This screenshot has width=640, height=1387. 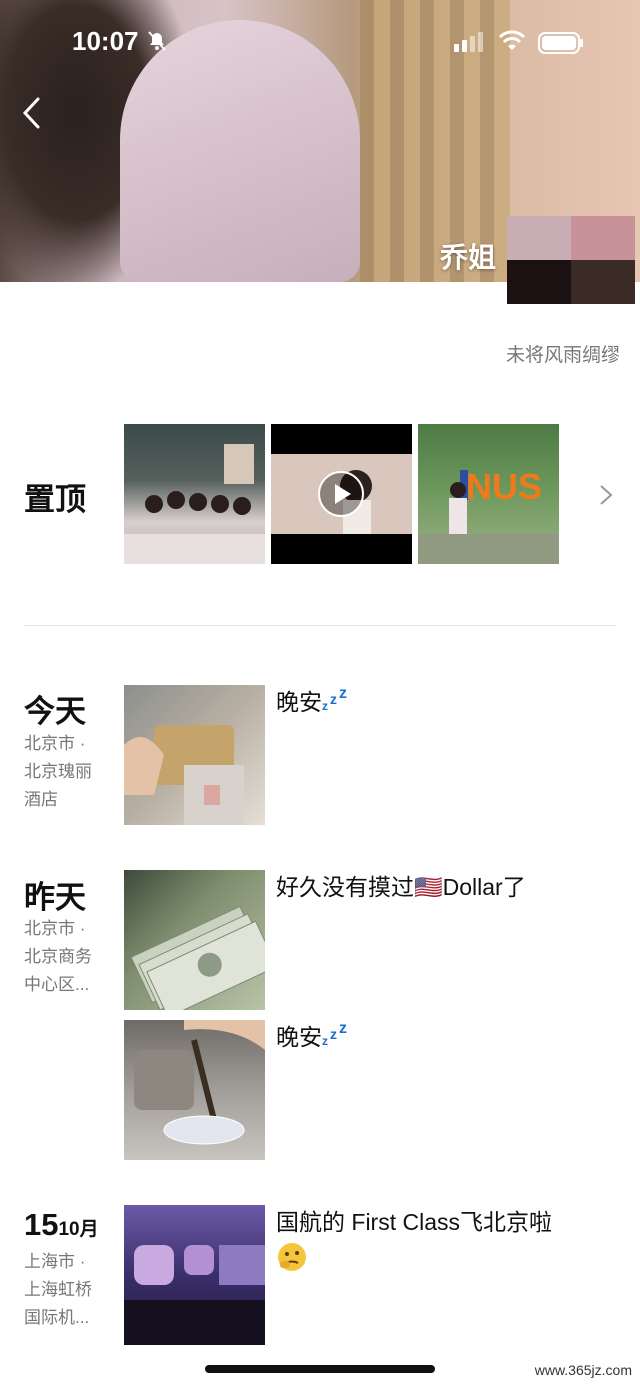 What do you see at coordinates (58, 771) in the screenshot?
I see `post-location: 北京市 · 北京瑰丽 酒店` at bounding box center [58, 771].